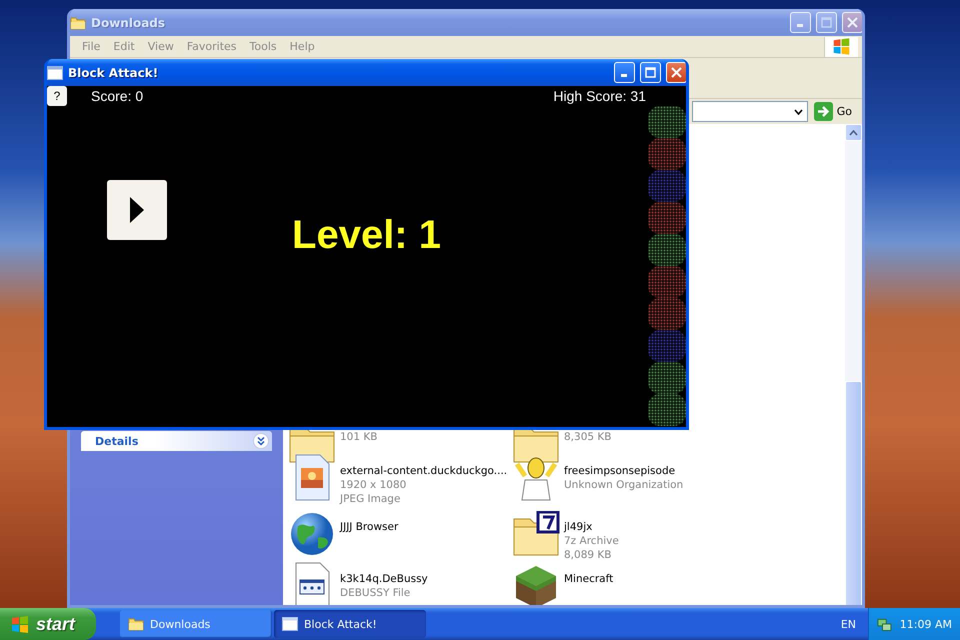  What do you see at coordinates (588, 555) in the screenshot?
I see `file-detail: 8,089 KB` at bounding box center [588, 555].